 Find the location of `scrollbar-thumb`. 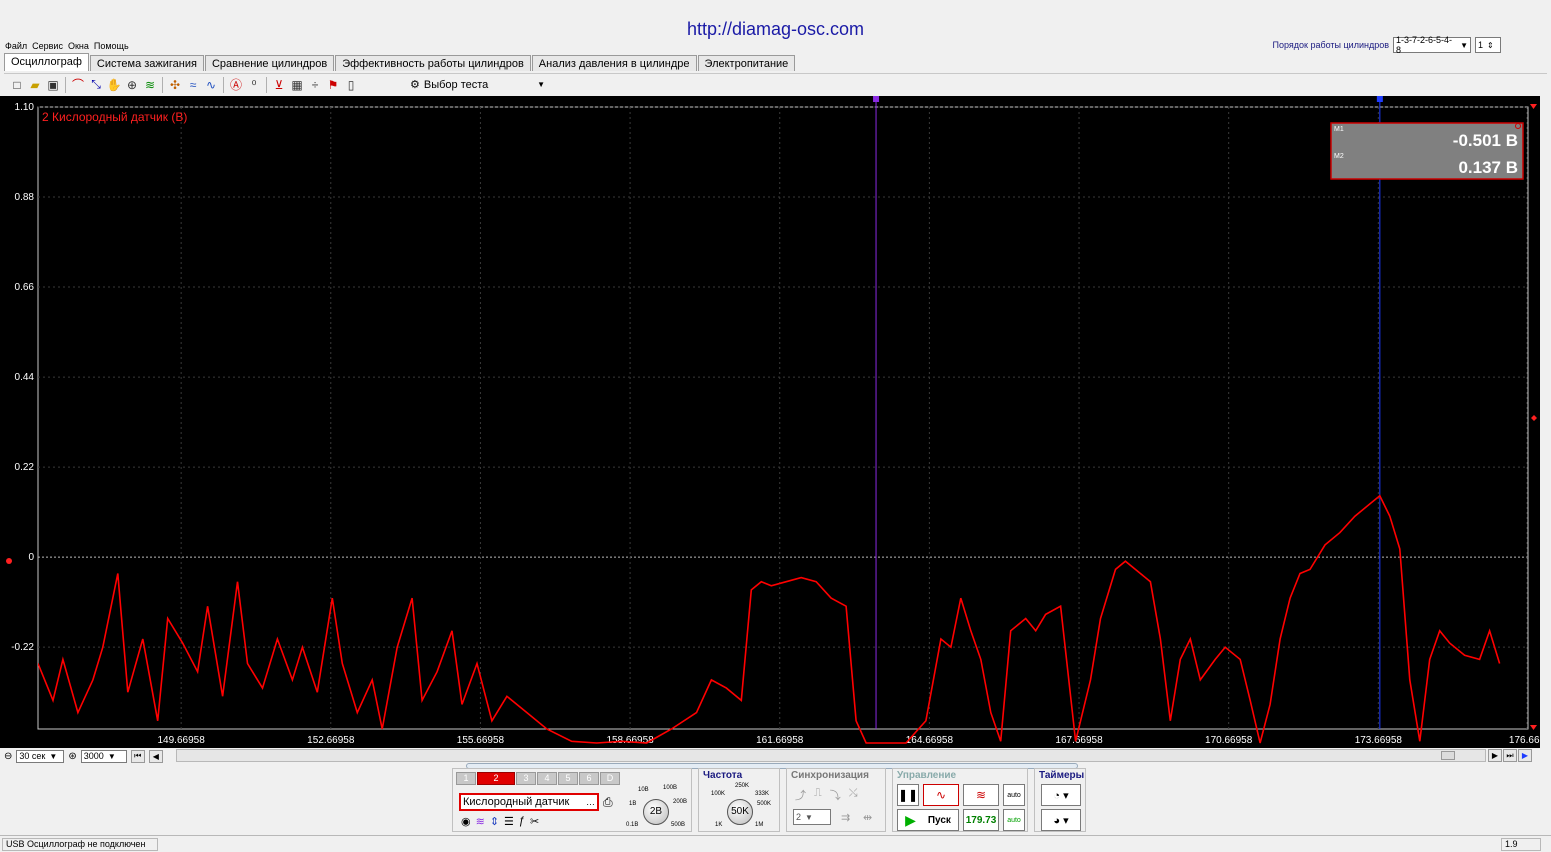

scrollbar-thumb is located at coordinates (1448, 755).